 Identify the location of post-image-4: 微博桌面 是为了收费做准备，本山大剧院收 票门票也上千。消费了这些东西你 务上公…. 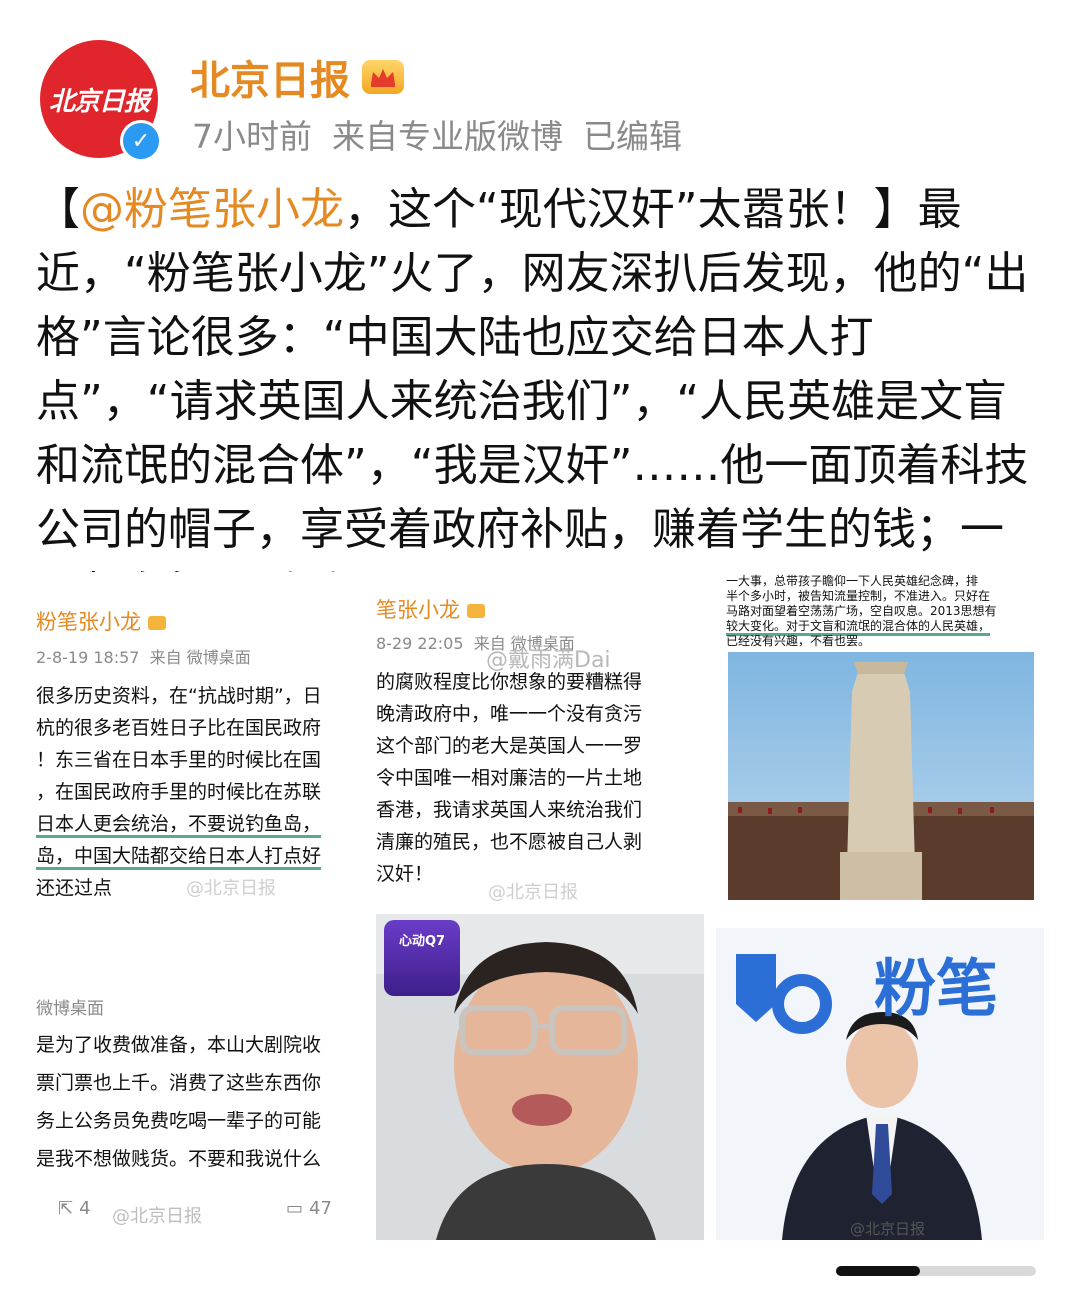
(201, 1077).